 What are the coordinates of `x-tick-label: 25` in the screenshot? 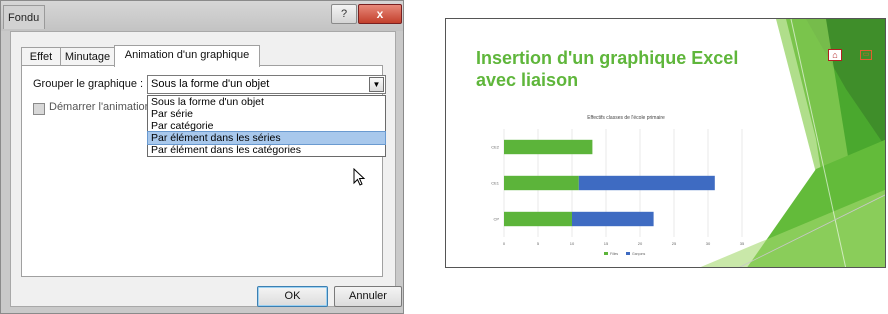 It's located at (674, 243).